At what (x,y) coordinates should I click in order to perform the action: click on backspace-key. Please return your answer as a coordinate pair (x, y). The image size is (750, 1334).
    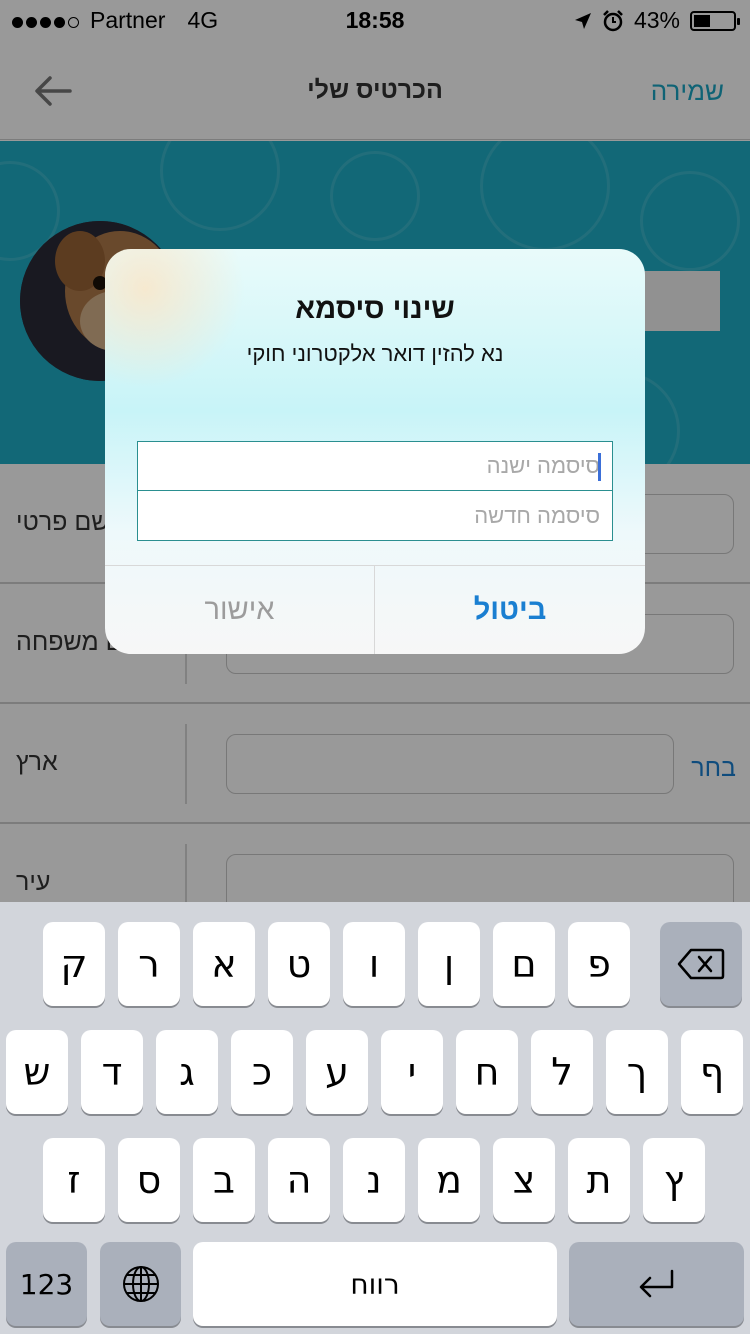
    Looking at the image, I should click on (701, 964).